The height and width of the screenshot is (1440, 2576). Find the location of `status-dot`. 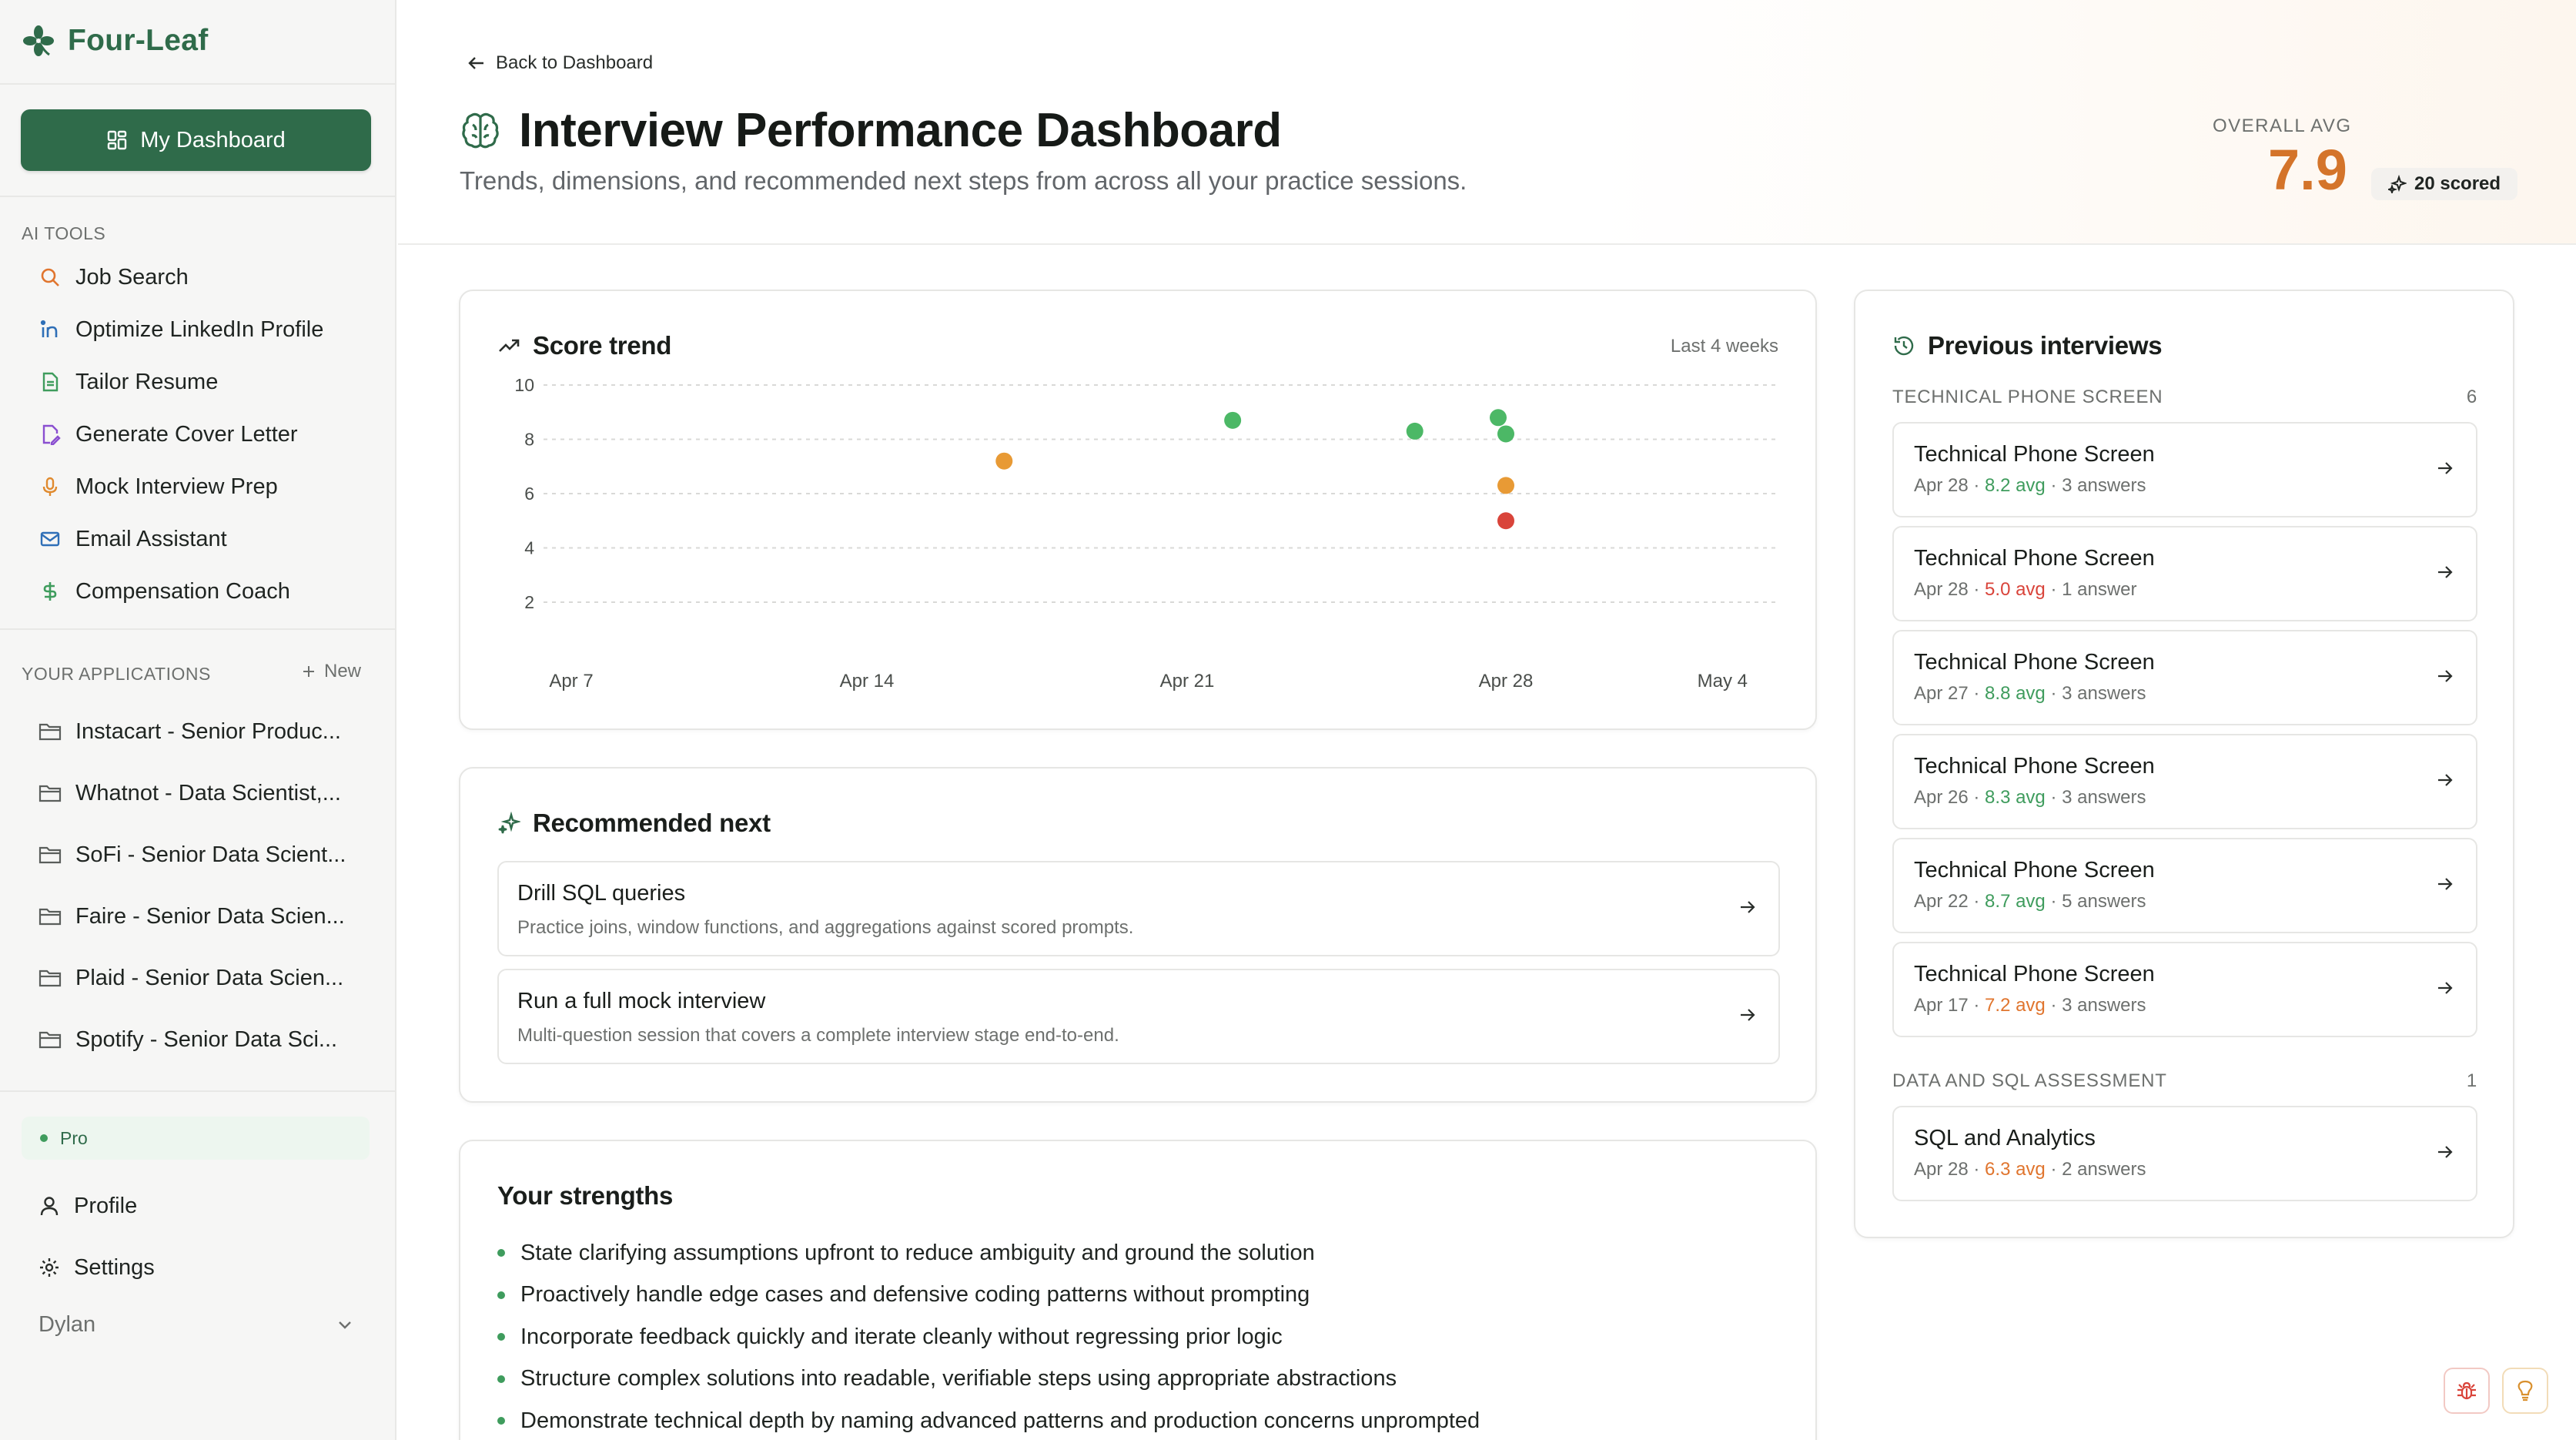

status-dot is located at coordinates (44, 1138).